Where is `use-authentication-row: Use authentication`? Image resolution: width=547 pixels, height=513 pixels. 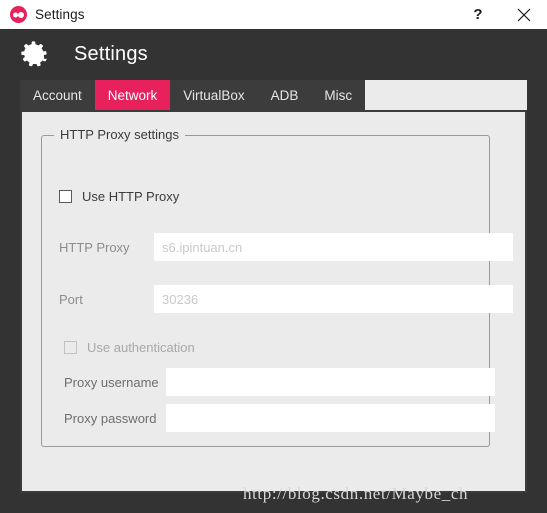 use-authentication-row: Use authentication is located at coordinates (129, 347).